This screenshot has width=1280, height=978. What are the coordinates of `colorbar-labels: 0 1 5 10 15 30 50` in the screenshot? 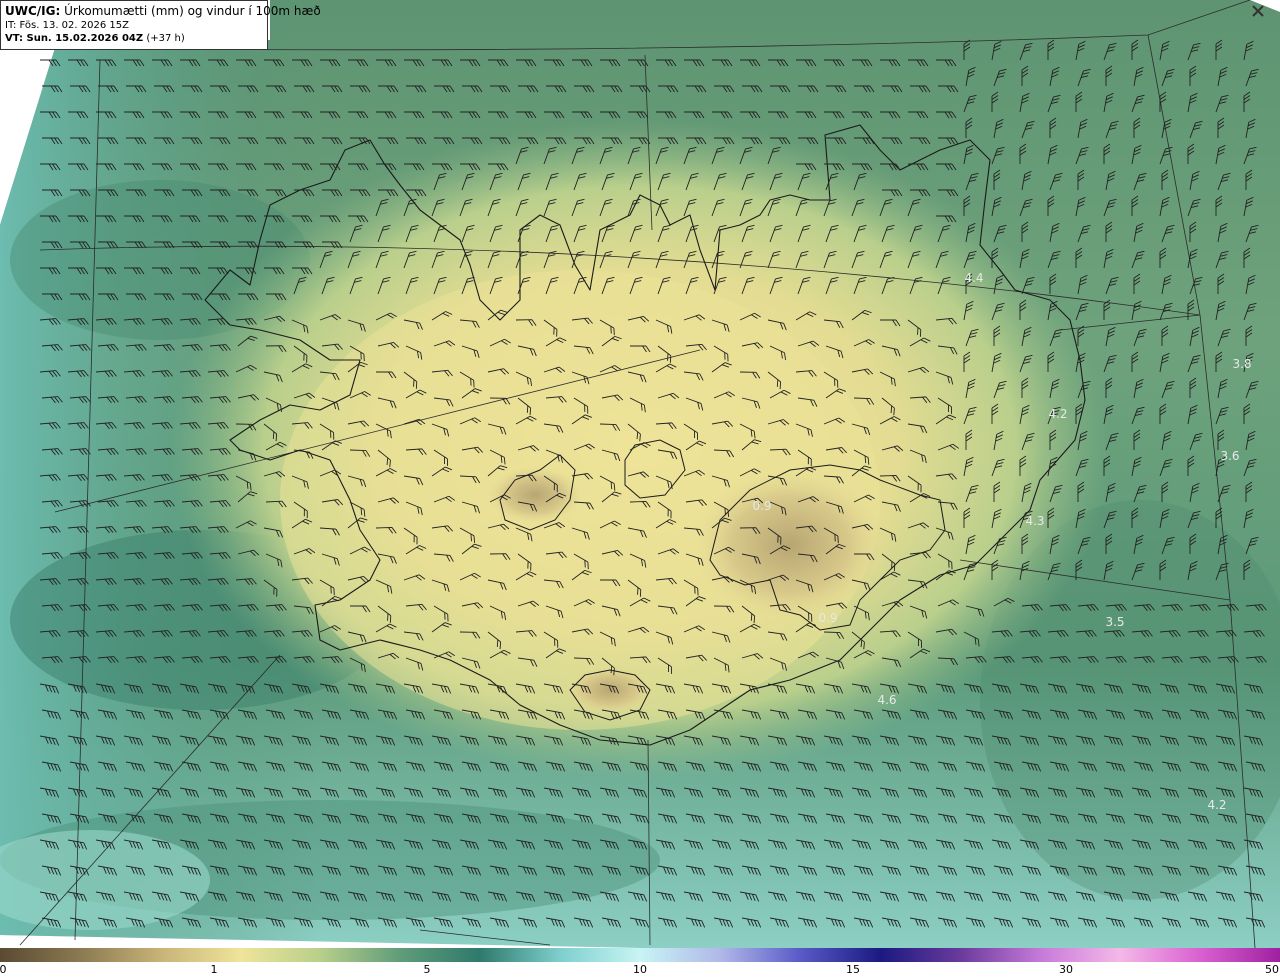 It's located at (640, 970).